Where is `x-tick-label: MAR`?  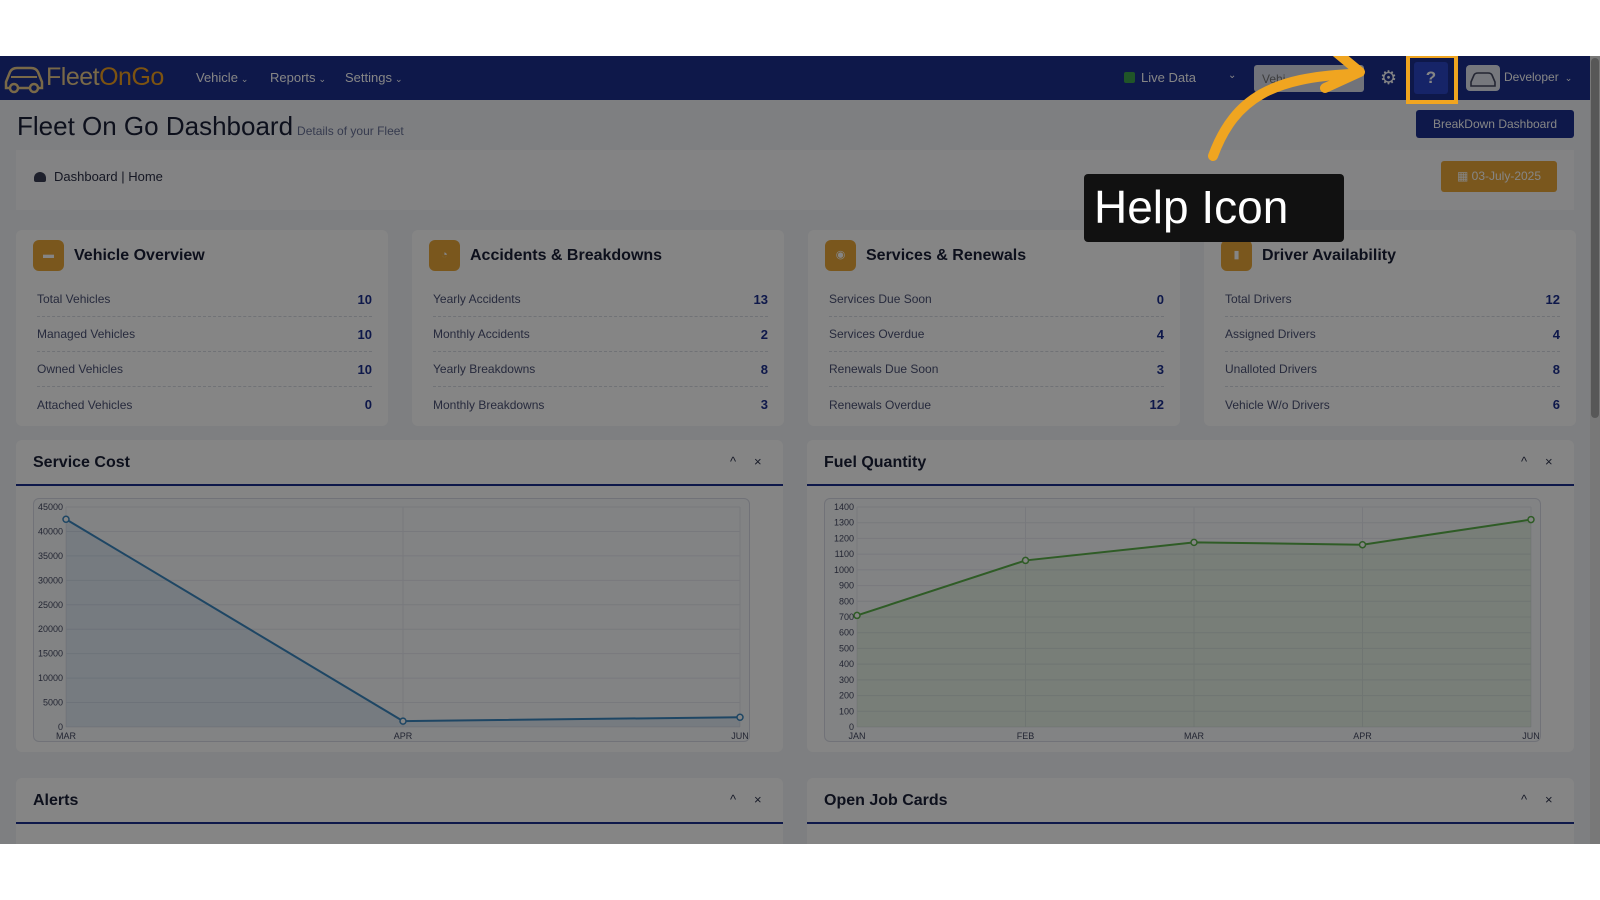 x-tick-label: MAR is located at coordinates (66, 736).